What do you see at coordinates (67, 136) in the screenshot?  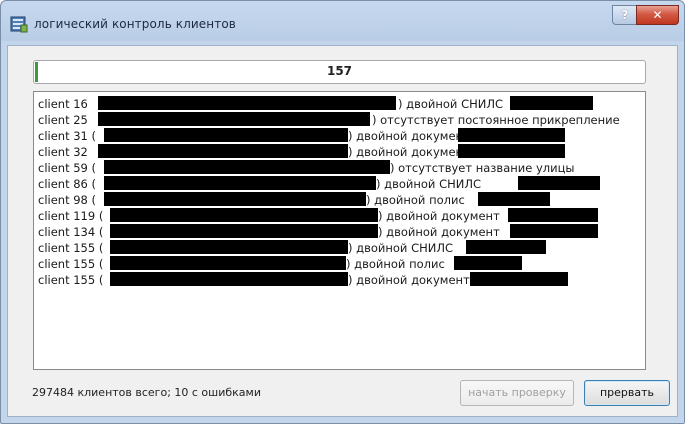 I see `client-id: client 31 (` at bounding box center [67, 136].